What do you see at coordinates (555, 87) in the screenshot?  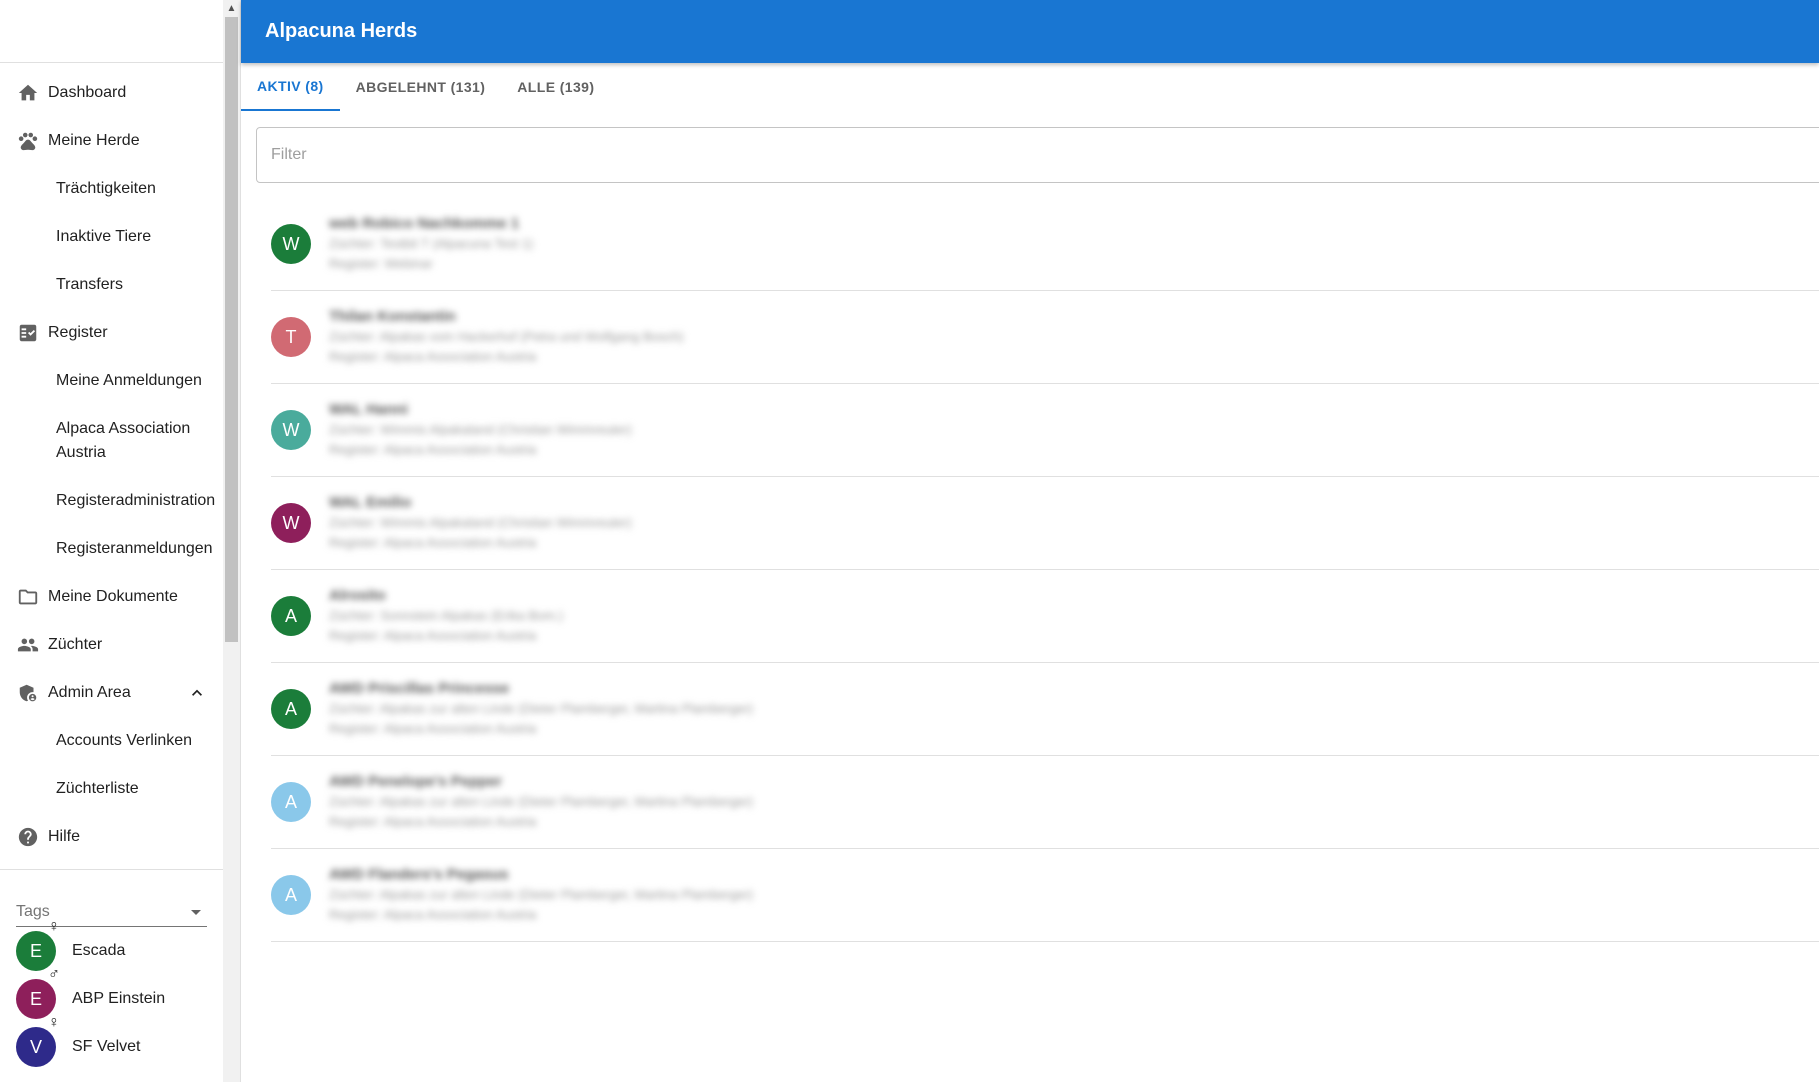 I see `tab-alle: ALLE (139)` at bounding box center [555, 87].